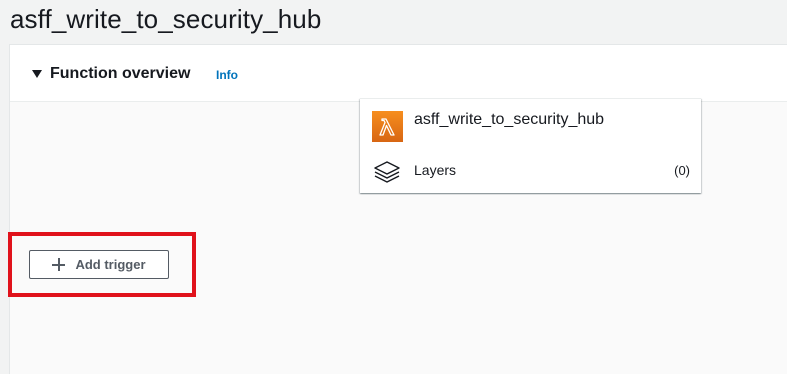 Image resolution: width=787 pixels, height=374 pixels. I want to click on add-trigger-button: Add trigger, so click(99, 264).